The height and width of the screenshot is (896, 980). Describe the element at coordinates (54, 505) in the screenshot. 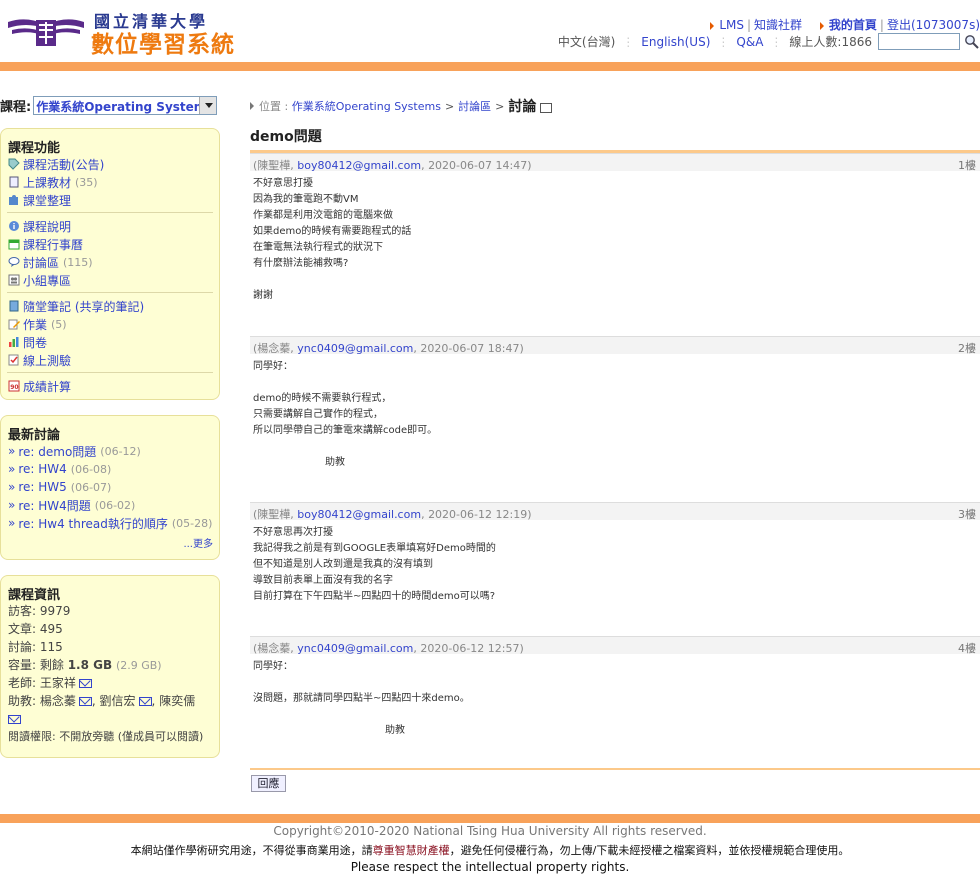

I see `discussion-link: re: HW4問題` at that location.